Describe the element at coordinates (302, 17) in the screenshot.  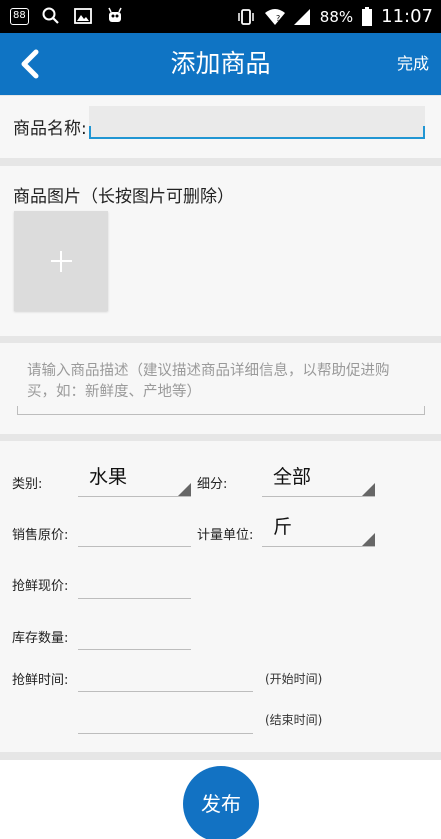
I see `signal-icon` at that location.